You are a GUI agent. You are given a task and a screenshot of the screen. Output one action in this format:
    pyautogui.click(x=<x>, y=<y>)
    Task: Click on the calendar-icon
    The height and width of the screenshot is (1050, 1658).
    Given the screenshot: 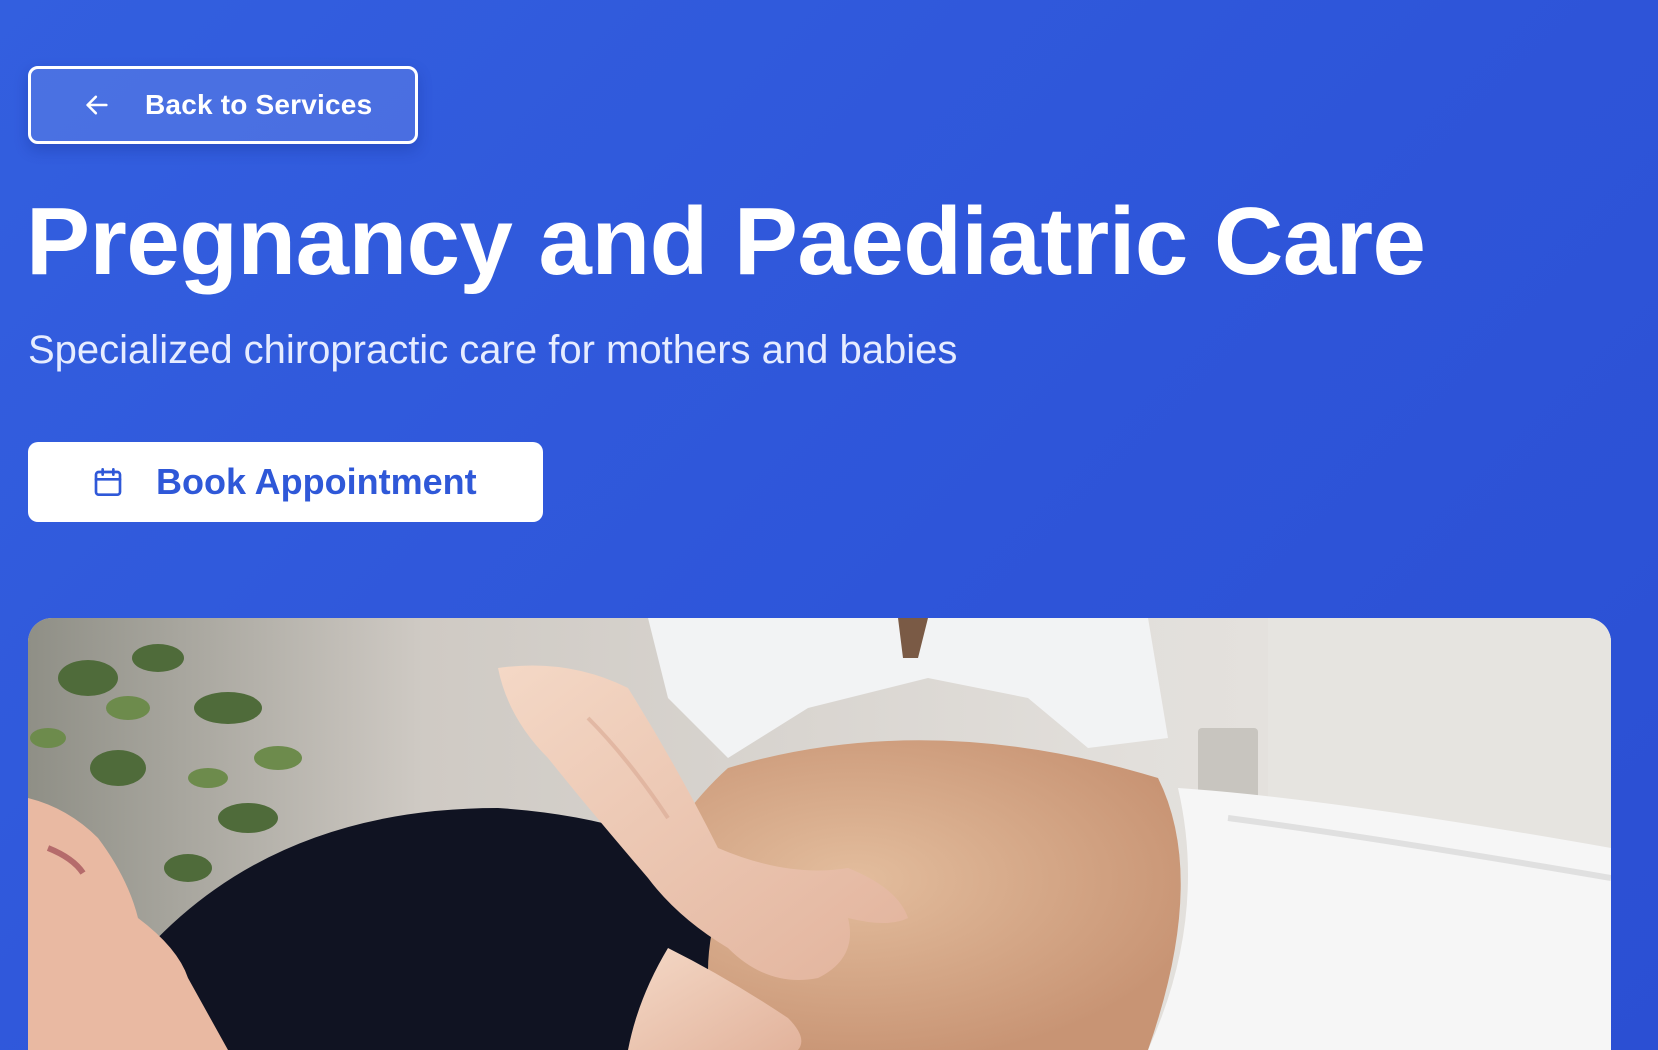 What is the action you would take?
    pyautogui.click(x=108, y=482)
    